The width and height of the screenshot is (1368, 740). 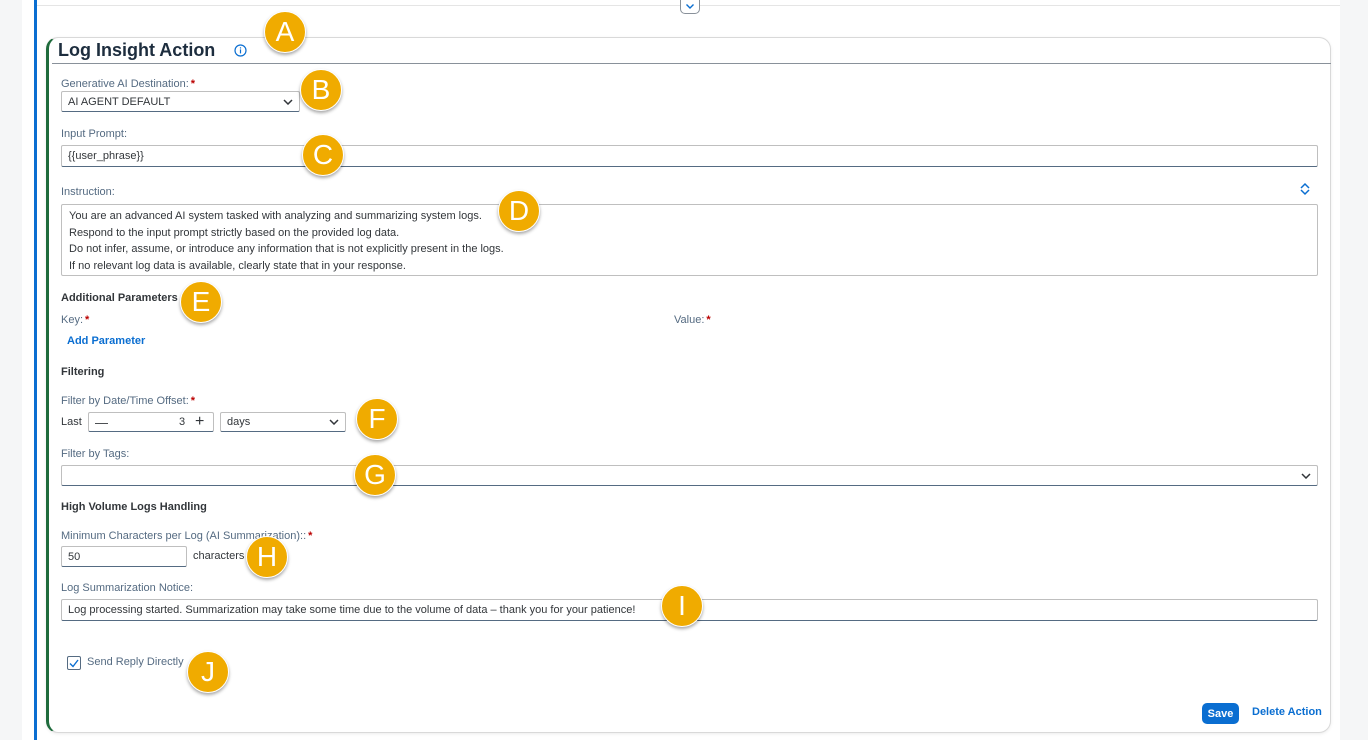 I want to click on collapse-toggle-button, so click(x=690, y=7).